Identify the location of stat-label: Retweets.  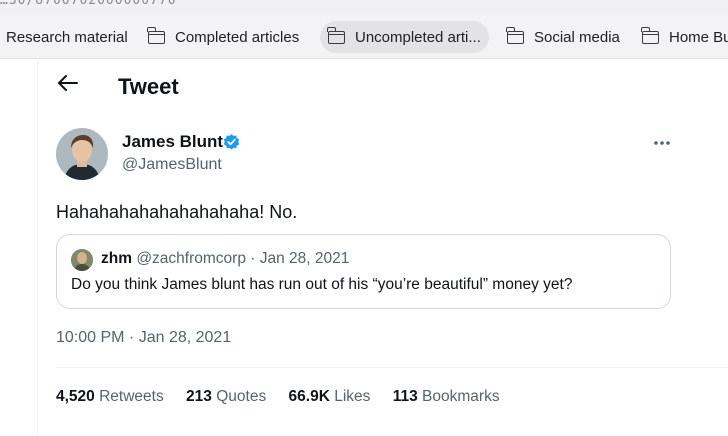
(131, 396).